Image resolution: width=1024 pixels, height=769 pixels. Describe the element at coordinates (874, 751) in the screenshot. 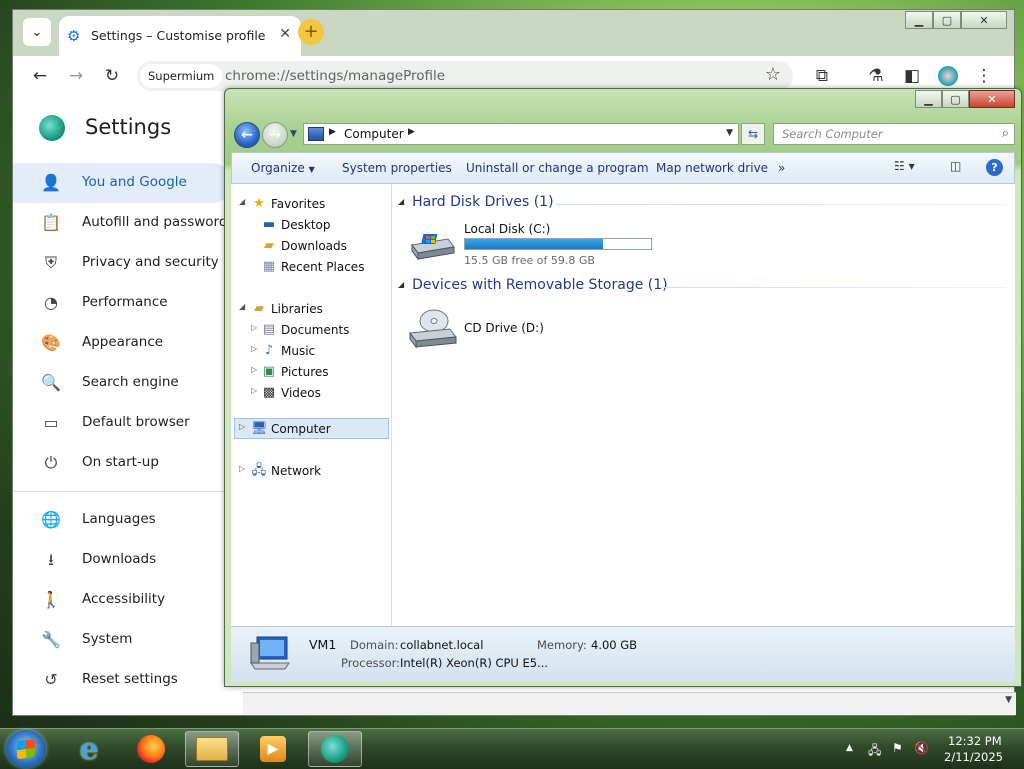

I see `network-tray-icon: 🖧` at that location.